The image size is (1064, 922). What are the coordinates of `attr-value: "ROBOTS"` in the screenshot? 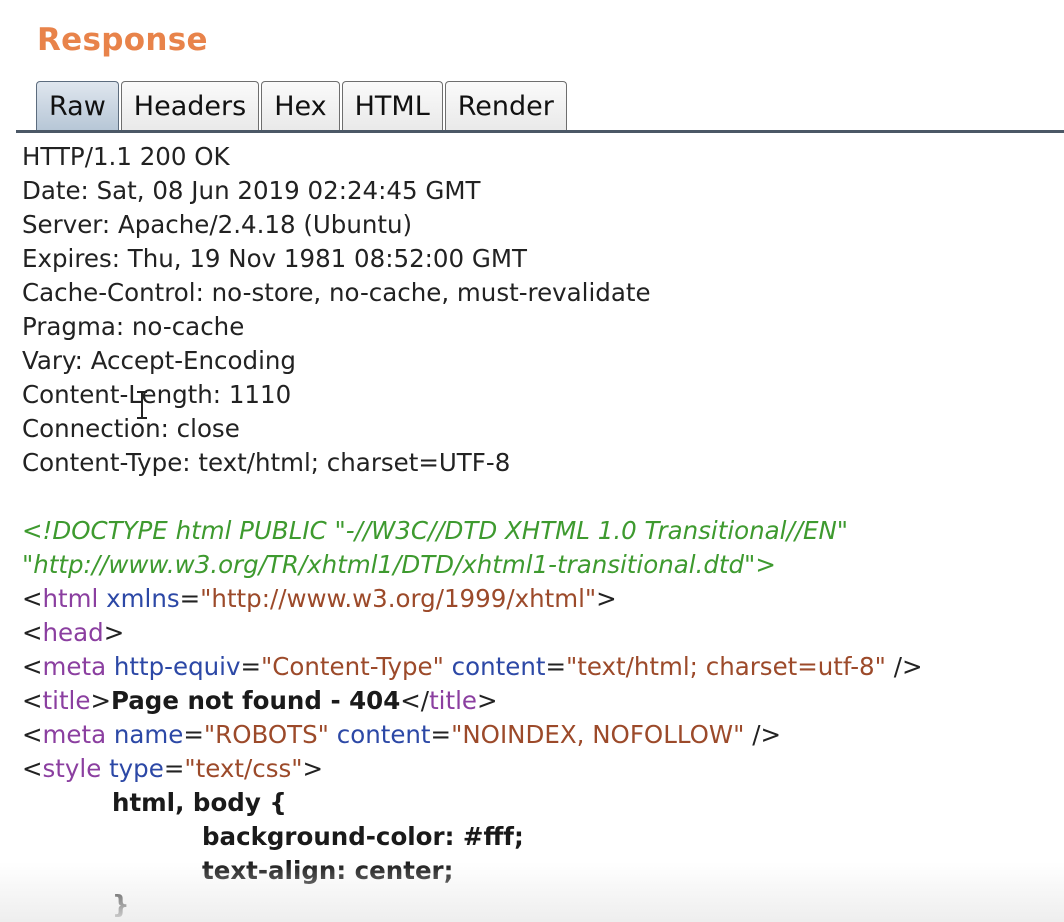 It's located at (266, 734).